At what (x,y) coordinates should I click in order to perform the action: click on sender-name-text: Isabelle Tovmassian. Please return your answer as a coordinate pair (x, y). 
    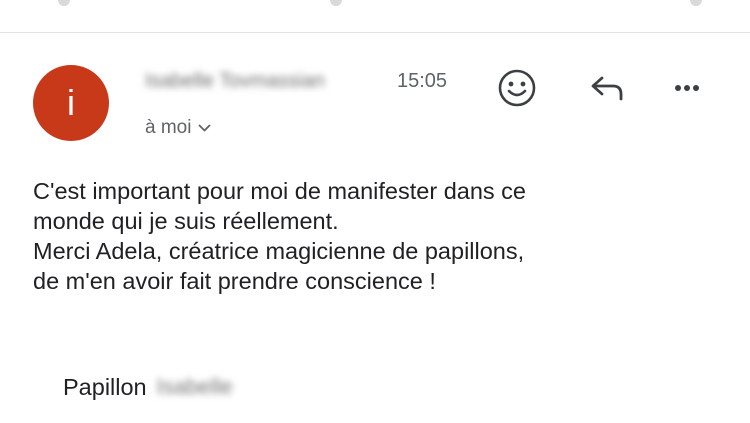
    Looking at the image, I should click on (235, 80).